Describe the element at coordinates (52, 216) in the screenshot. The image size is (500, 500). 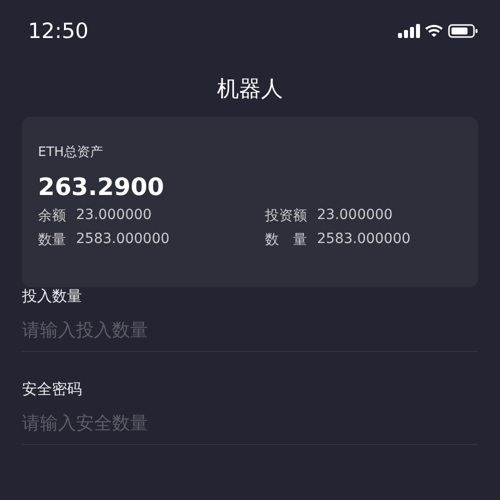
I see `stat-label: 余额` at that location.